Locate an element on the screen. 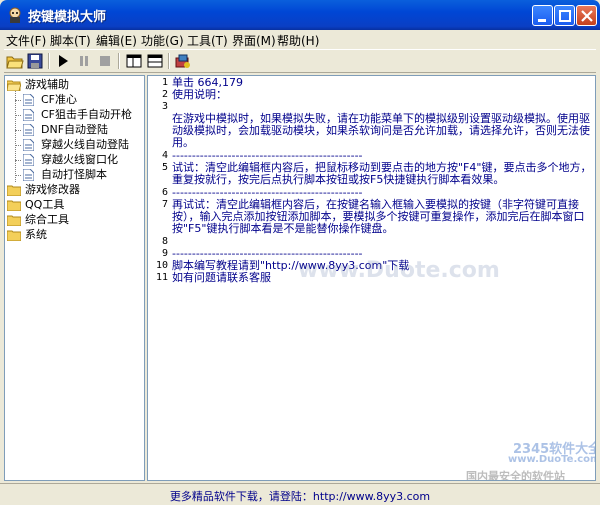 The image size is (600, 505). pause-button is located at coordinates (84, 61).